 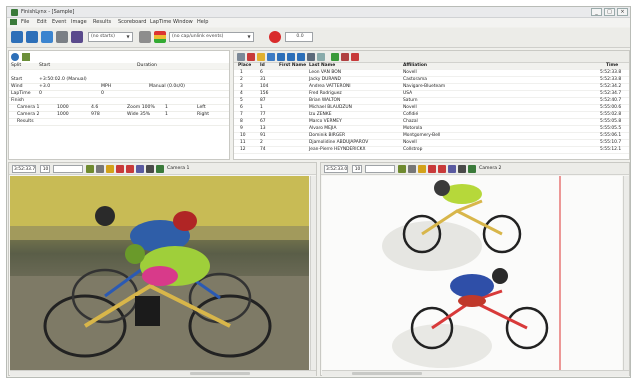 I want to click on wind-row: Wind +3.0 MPH Manual (0.0s/0), so click(x=119, y=87).